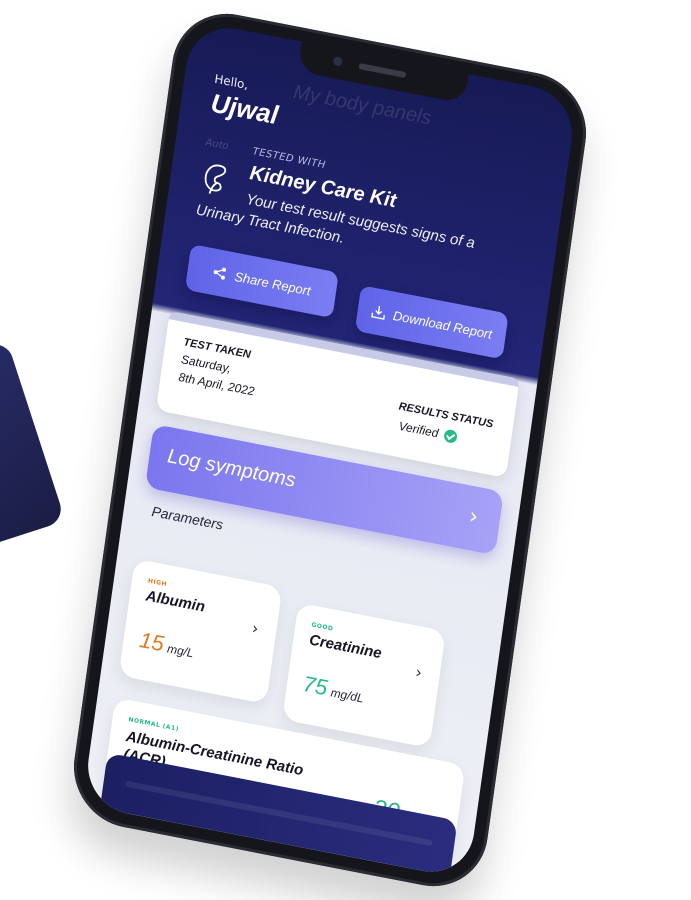  I want to click on param-value: 75mg/dL, so click(333, 690).